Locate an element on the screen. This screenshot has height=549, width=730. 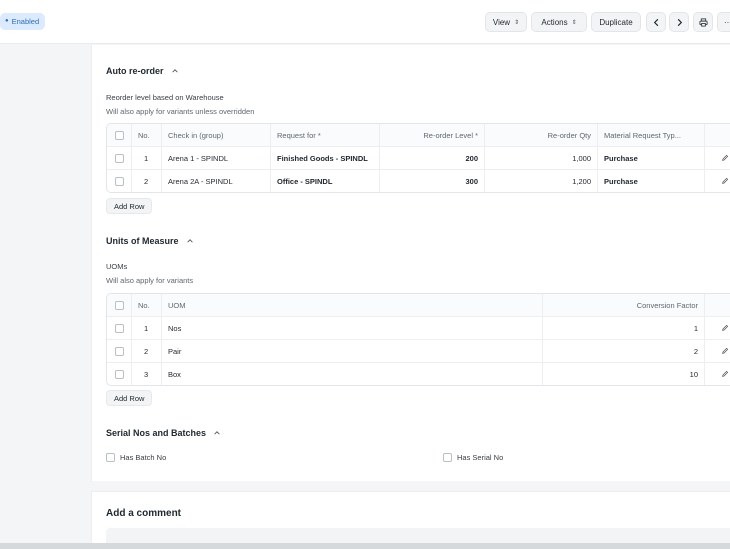
section-title: Serial Nos and Batches is located at coordinates (156, 433).